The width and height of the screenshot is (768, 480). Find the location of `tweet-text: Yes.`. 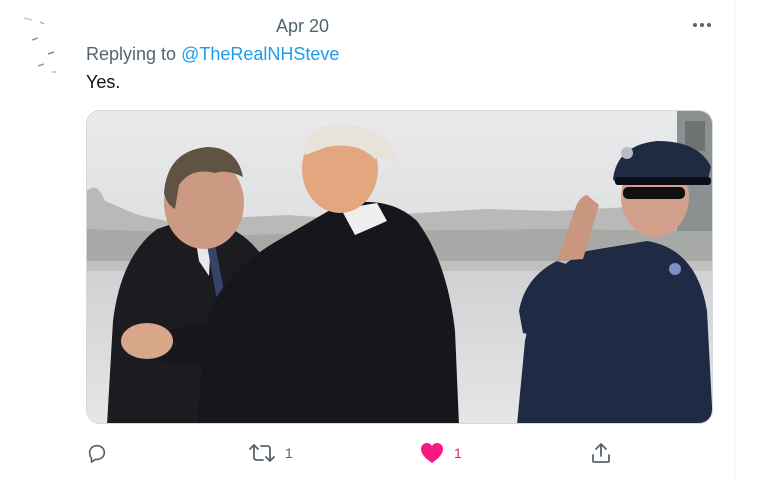

tweet-text: Yes. is located at coordinates (103, 82).